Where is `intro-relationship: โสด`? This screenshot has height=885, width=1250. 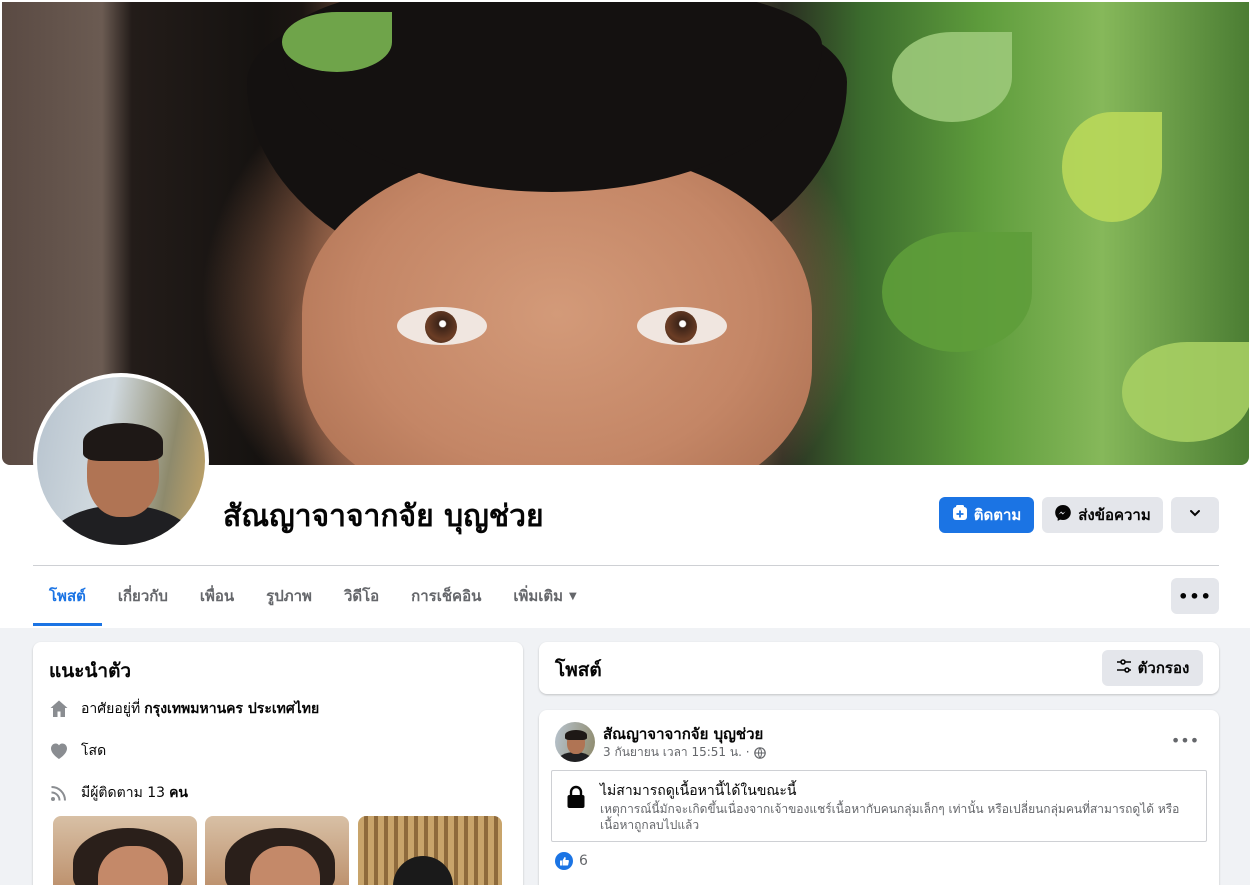
intro-relationship: โสด is located at coordinates (94, 751).